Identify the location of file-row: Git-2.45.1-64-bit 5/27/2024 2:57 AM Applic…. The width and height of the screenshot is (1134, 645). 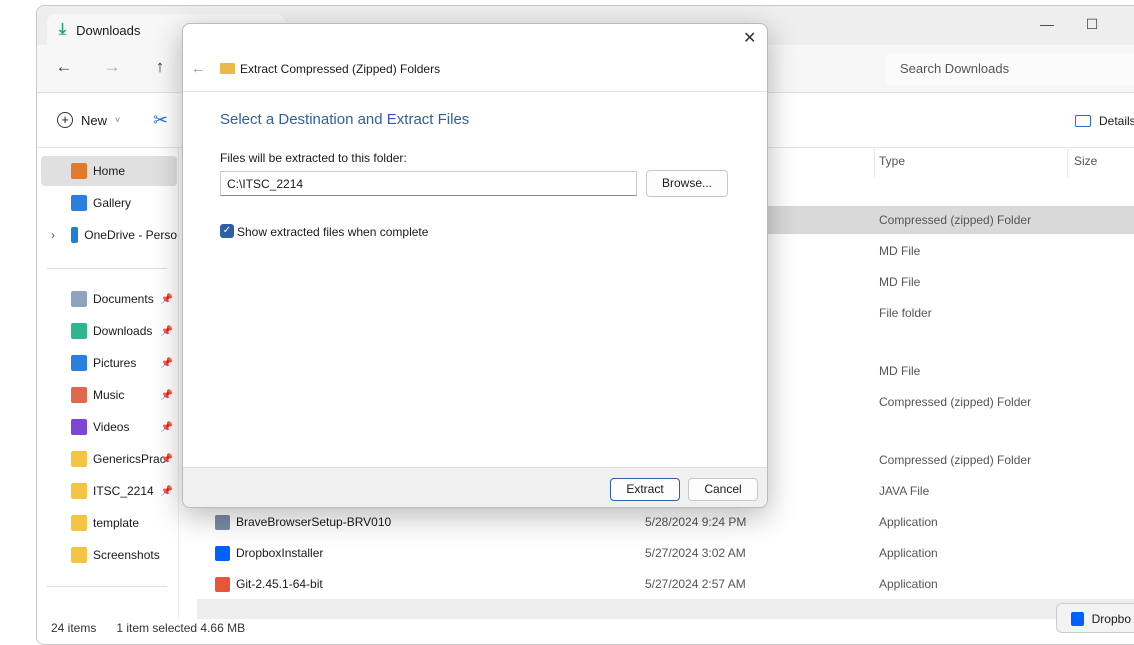
(665, 584).